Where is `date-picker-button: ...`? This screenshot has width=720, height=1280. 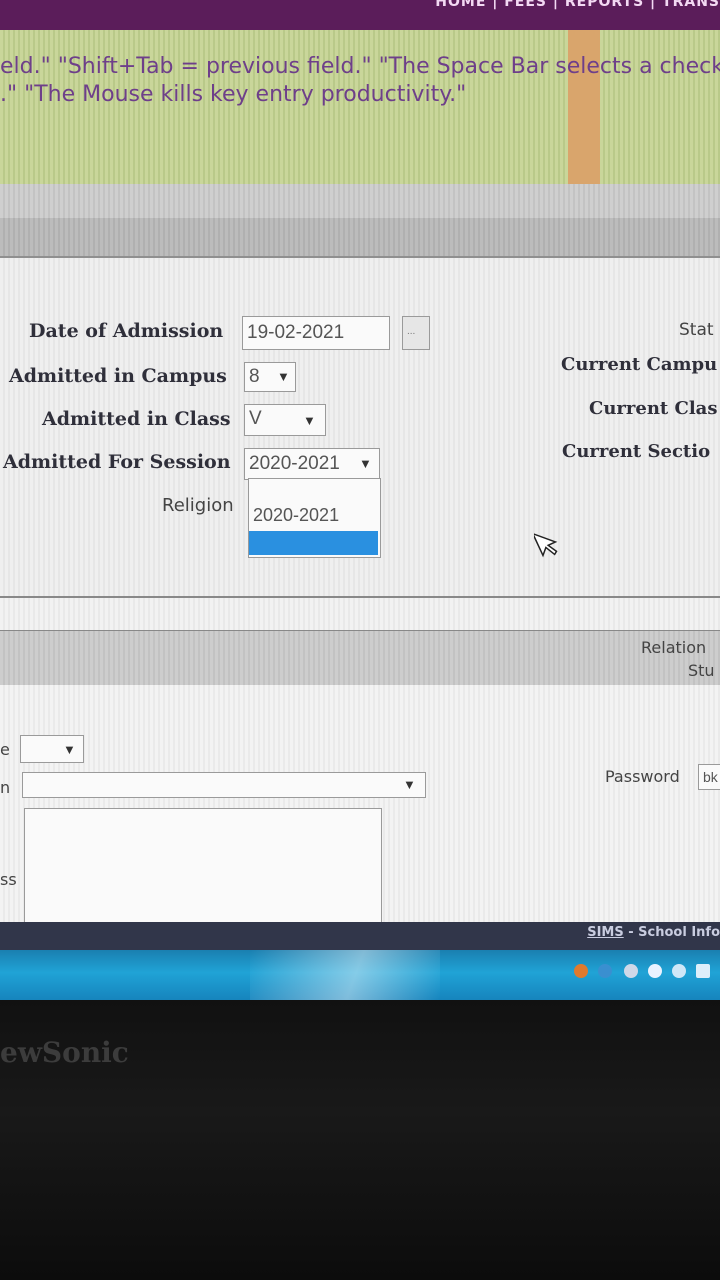 date-picker-button: ... is located at coordinates (416, 333).